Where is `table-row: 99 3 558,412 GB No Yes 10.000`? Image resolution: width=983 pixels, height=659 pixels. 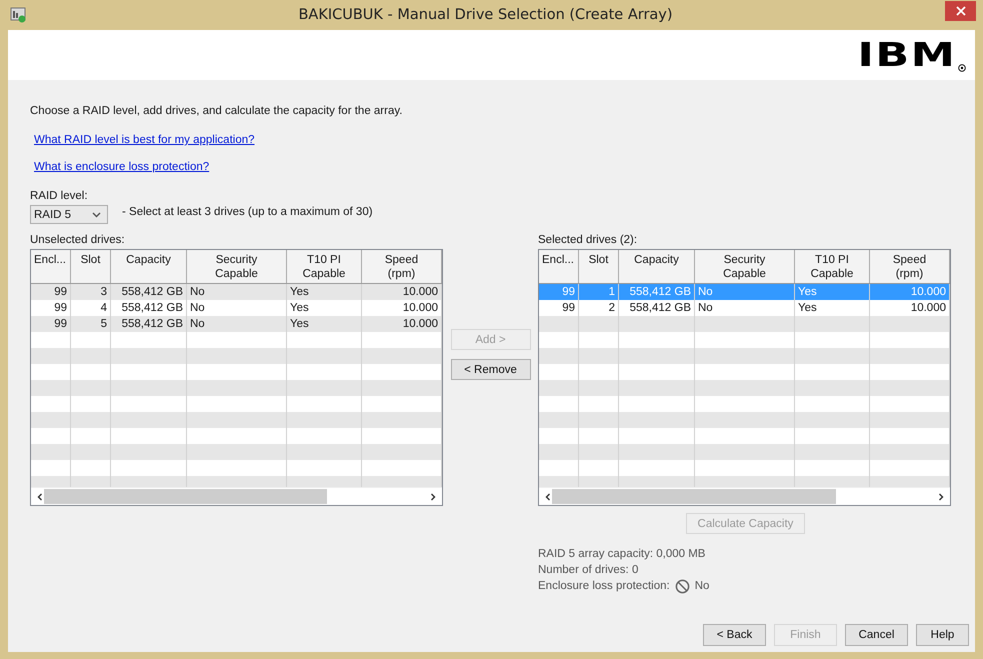 table-row: 99 3 558,412 GB No Yes 10.000 is located at coordinates (236, 292).